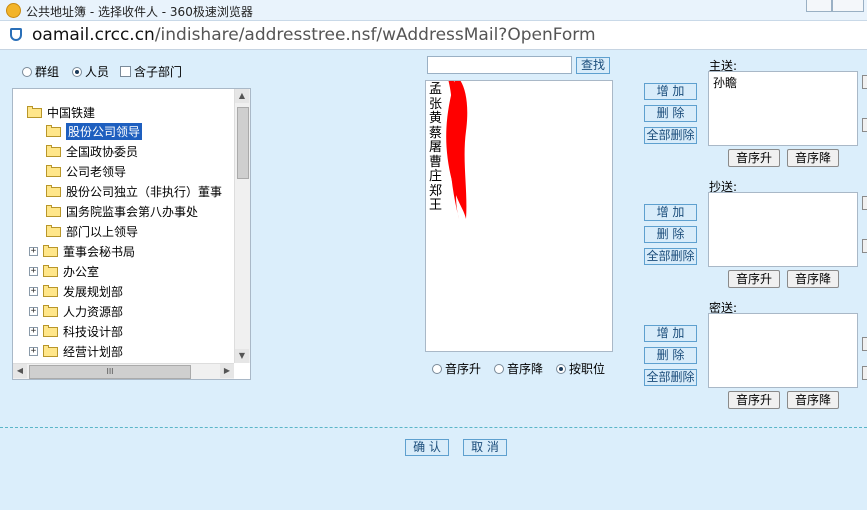  What do you see at coordinates (819, 6) in the screenshot?
I see `minimize-button` at bounding box center [819, 6].